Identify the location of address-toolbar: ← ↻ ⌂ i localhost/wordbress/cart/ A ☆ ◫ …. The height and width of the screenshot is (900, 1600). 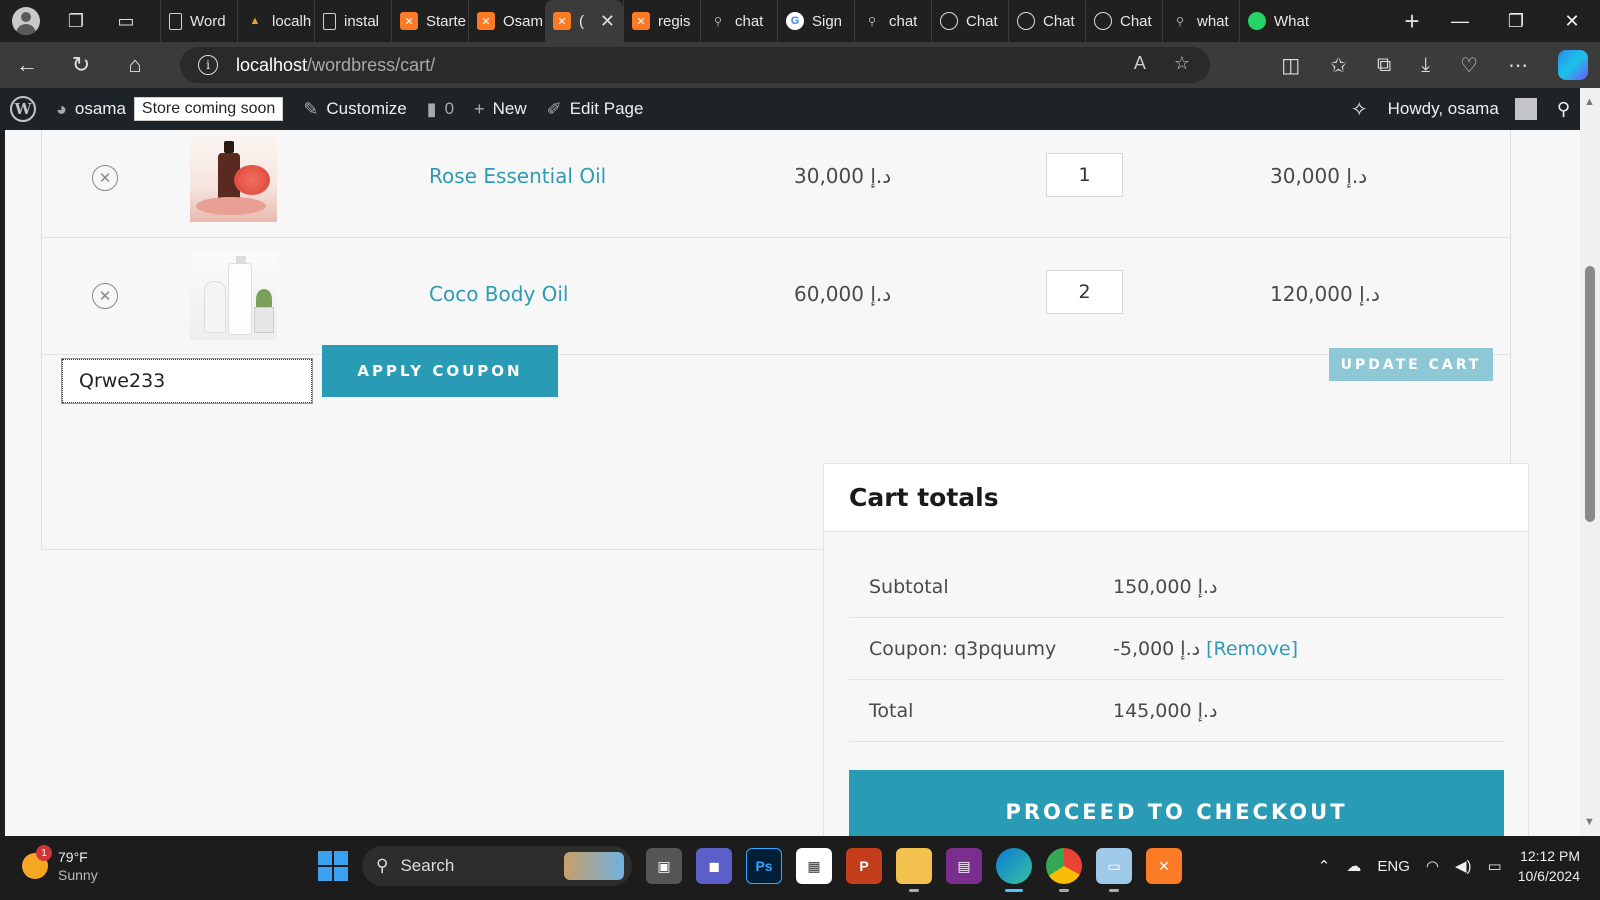
(800, 65).